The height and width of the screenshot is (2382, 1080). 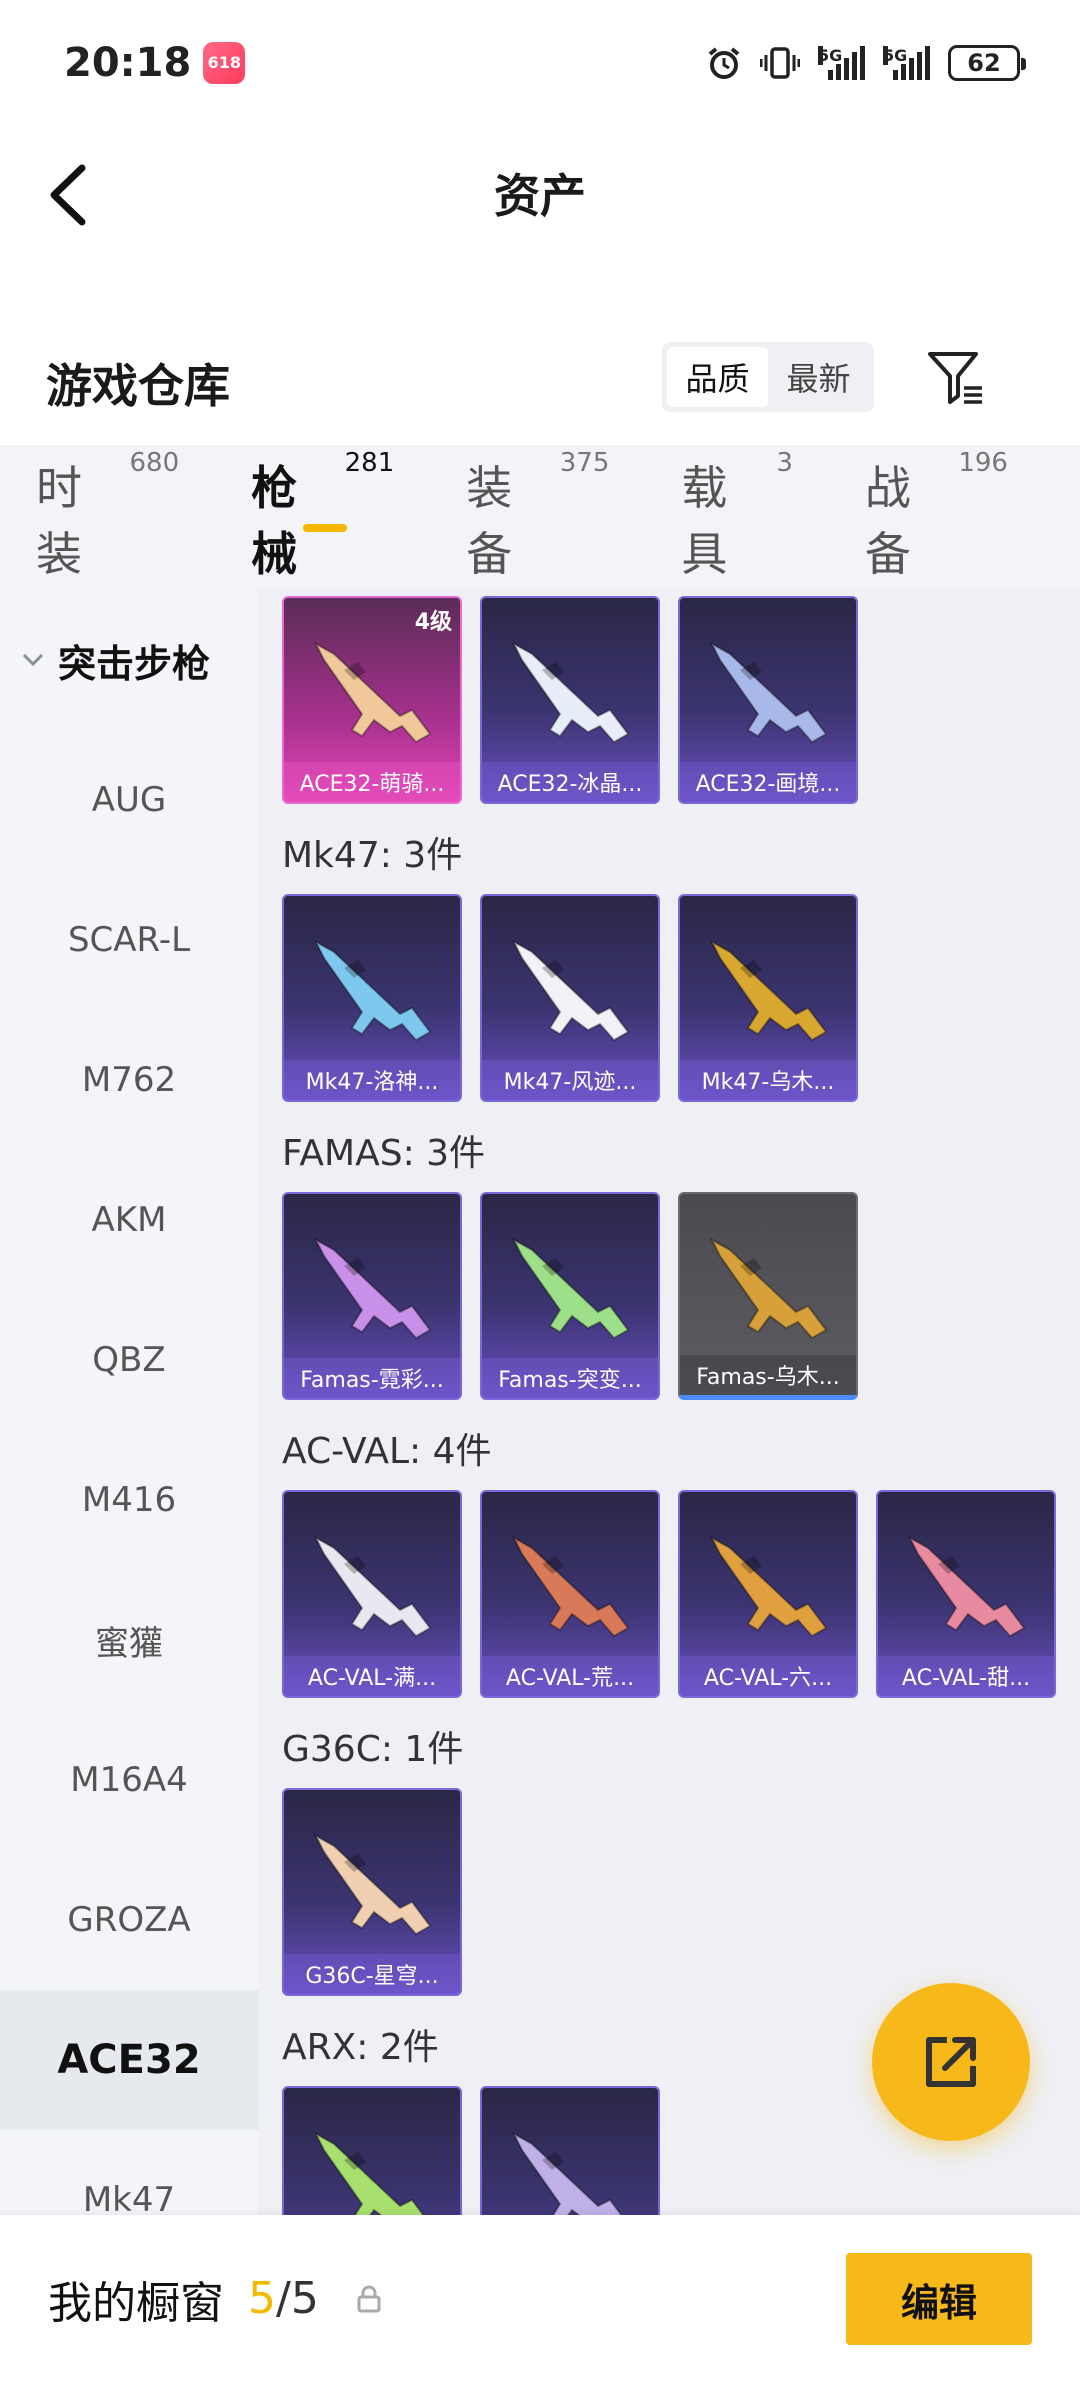 I want to click on weapon-group-title: FAMAS: 3件, so click(x=384, y=1153).